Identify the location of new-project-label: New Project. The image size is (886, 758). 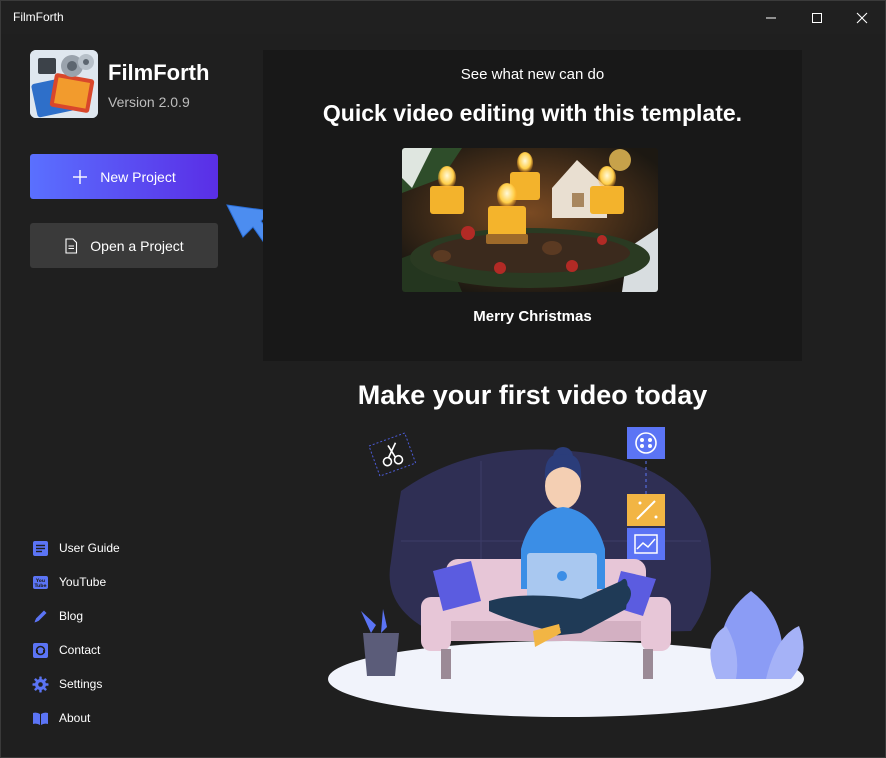
(138, 176).